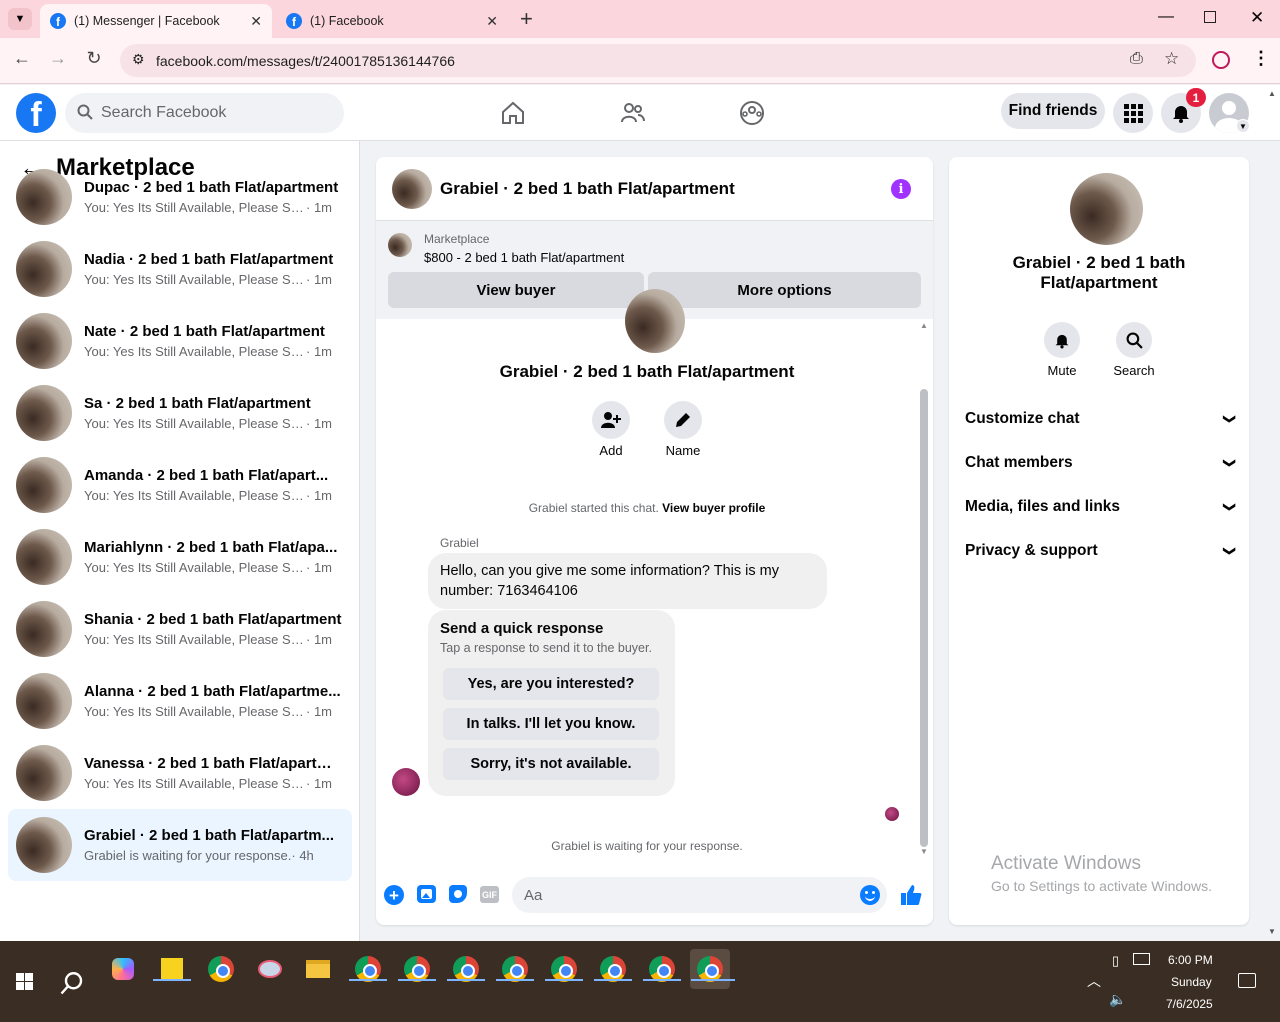 The image size is (1280, 1022). What do you see at coordinates (172, 969) in the screenshot?
I see `sticky-notes-icon` at bounding box center [172, 969].